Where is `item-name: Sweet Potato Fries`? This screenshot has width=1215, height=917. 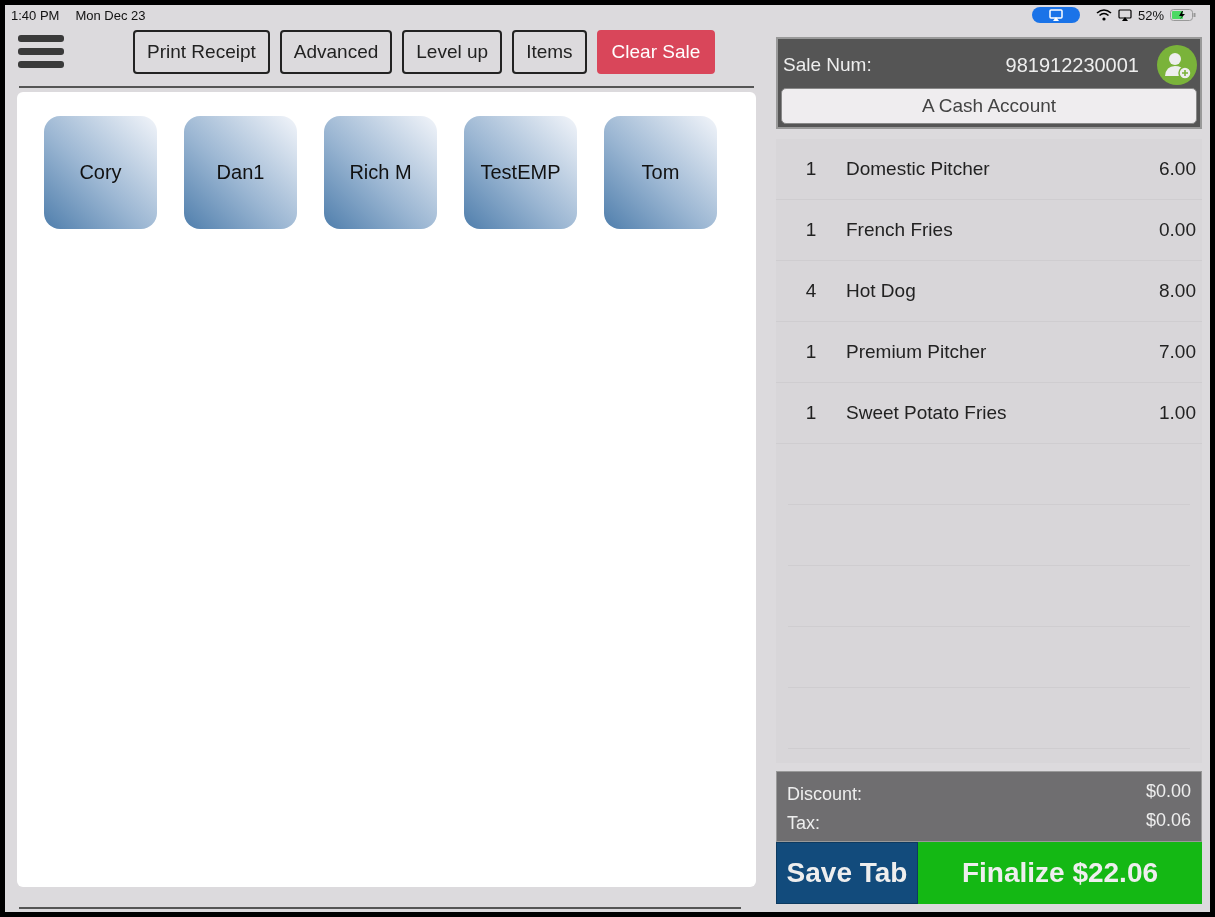 item-name: Sweet Potato Fries is located at coordinates (1002, 413).